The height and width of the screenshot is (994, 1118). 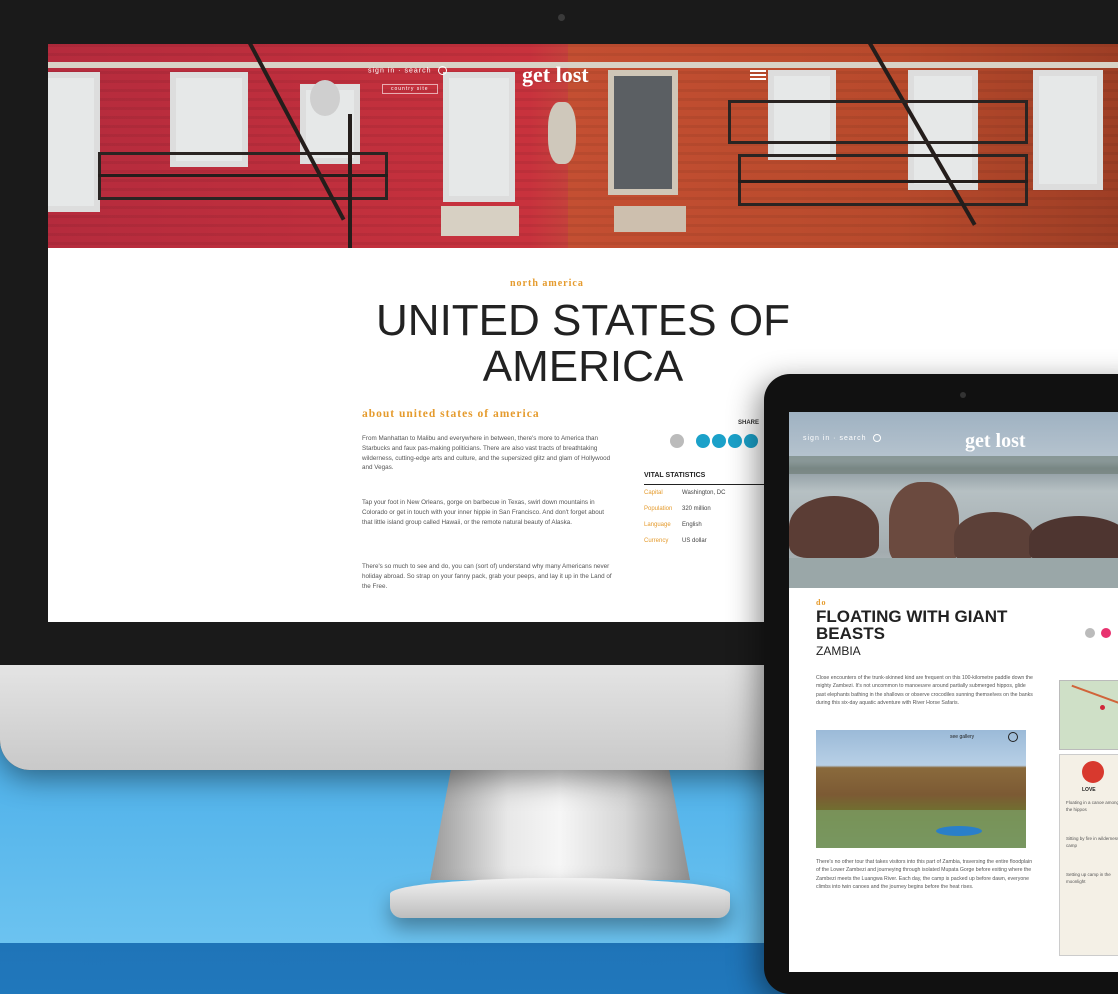 What do you see at coordinates (1013, 737) in the screenshot?
I see `expand-icon` at bounding box center [1013, 737].